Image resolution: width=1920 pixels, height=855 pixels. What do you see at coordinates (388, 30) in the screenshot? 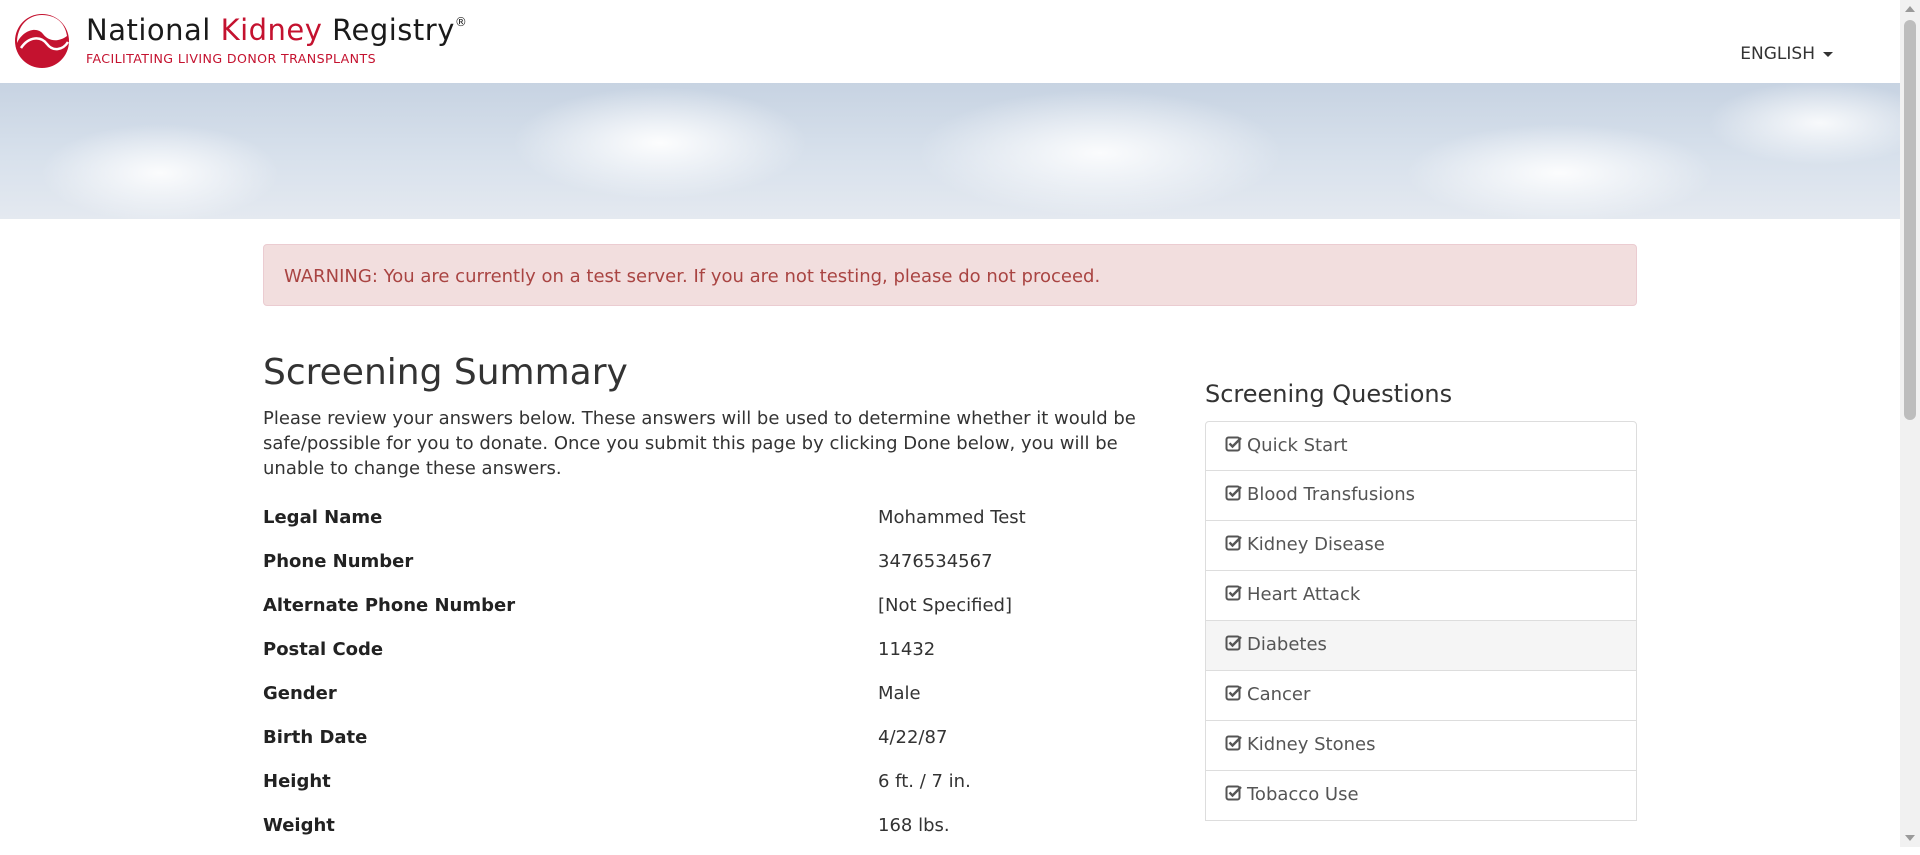
I see `brand-name-part: Registry` at bounding box center [388, 30].